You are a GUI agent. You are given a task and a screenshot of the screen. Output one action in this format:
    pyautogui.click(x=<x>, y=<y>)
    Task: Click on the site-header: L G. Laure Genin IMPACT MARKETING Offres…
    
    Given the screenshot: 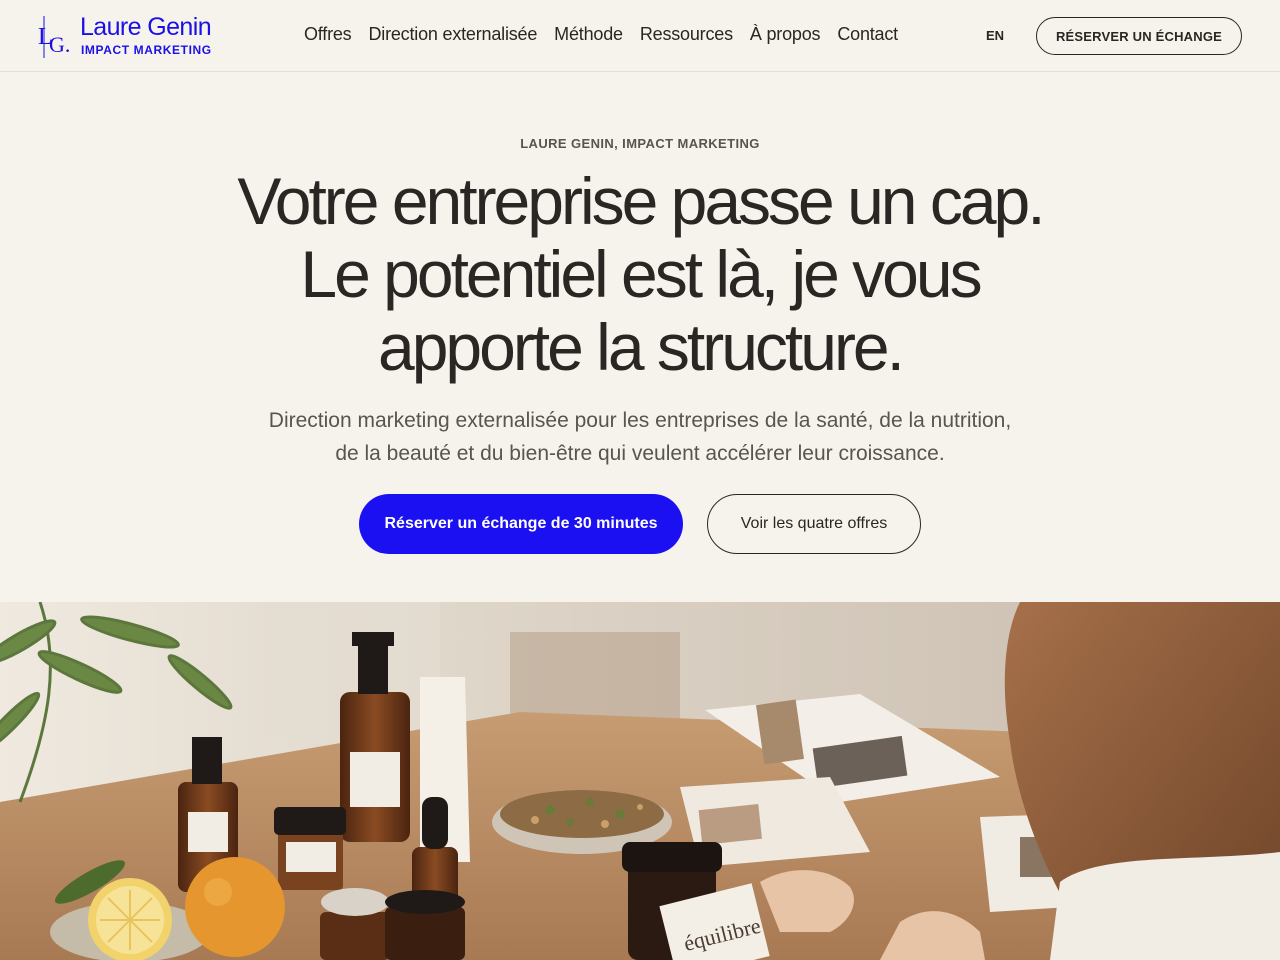 What is the action you would take?
    pyautogui.click(x=640, y=36)
    